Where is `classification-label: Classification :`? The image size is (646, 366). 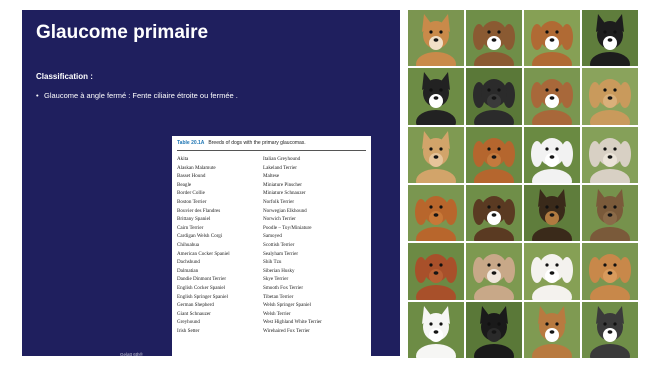
classification-label: Classification : is located at coordinates (64, 76).